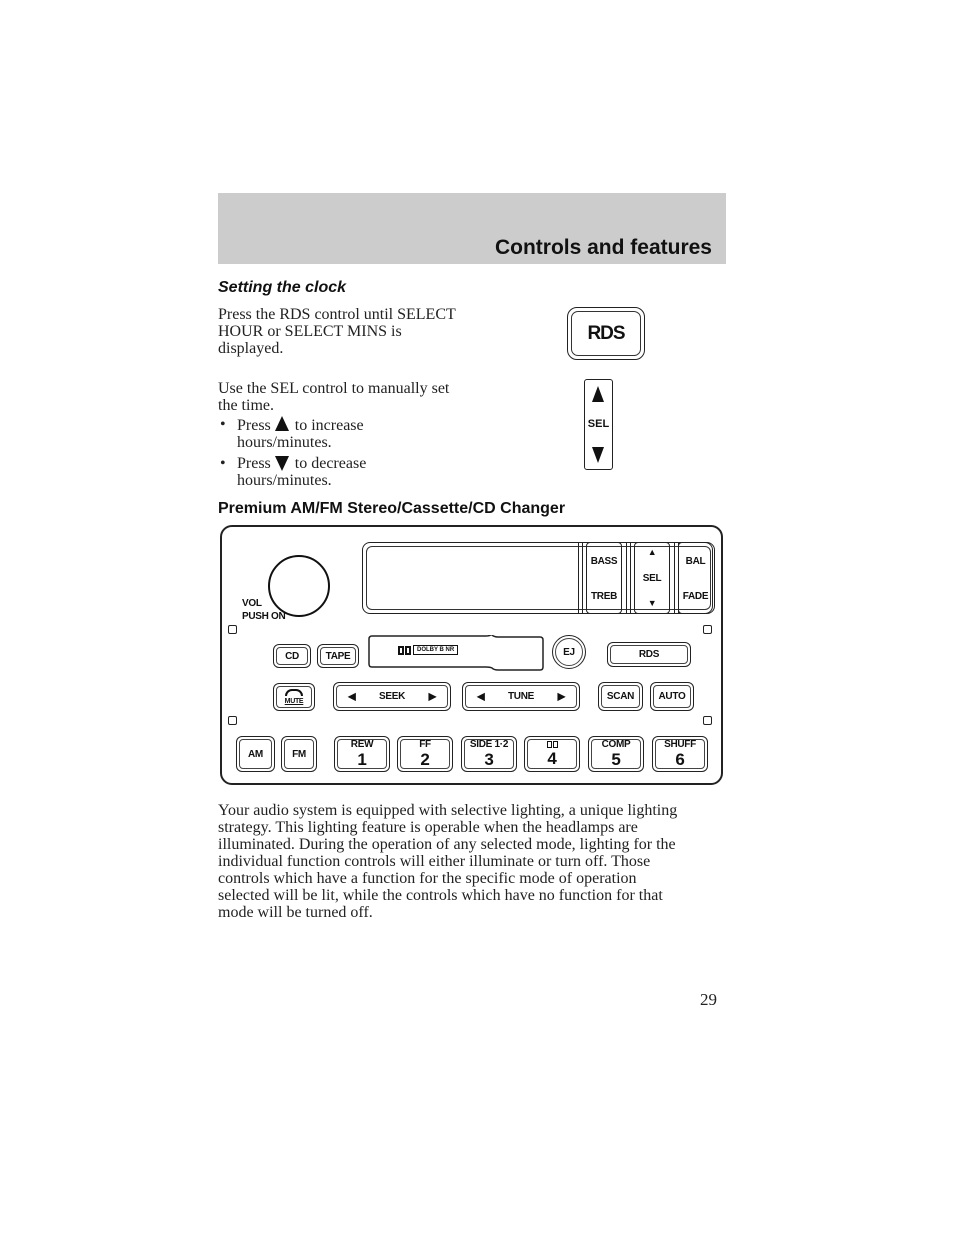 This screenshot has height=1242, width=960. I want to click on tune-label: TUNE, so click(521, 696).